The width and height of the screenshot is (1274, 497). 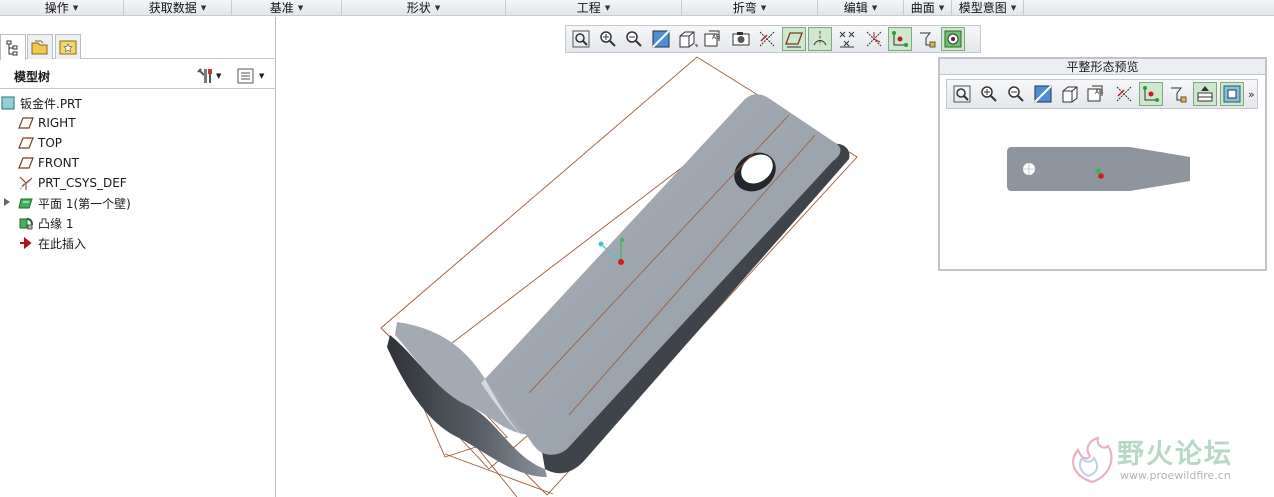 What do you see at coordinates (138, 223) in the screenshot?
I see `tree-item-flange: 凸缘 1` at bounding box center [138, 223].